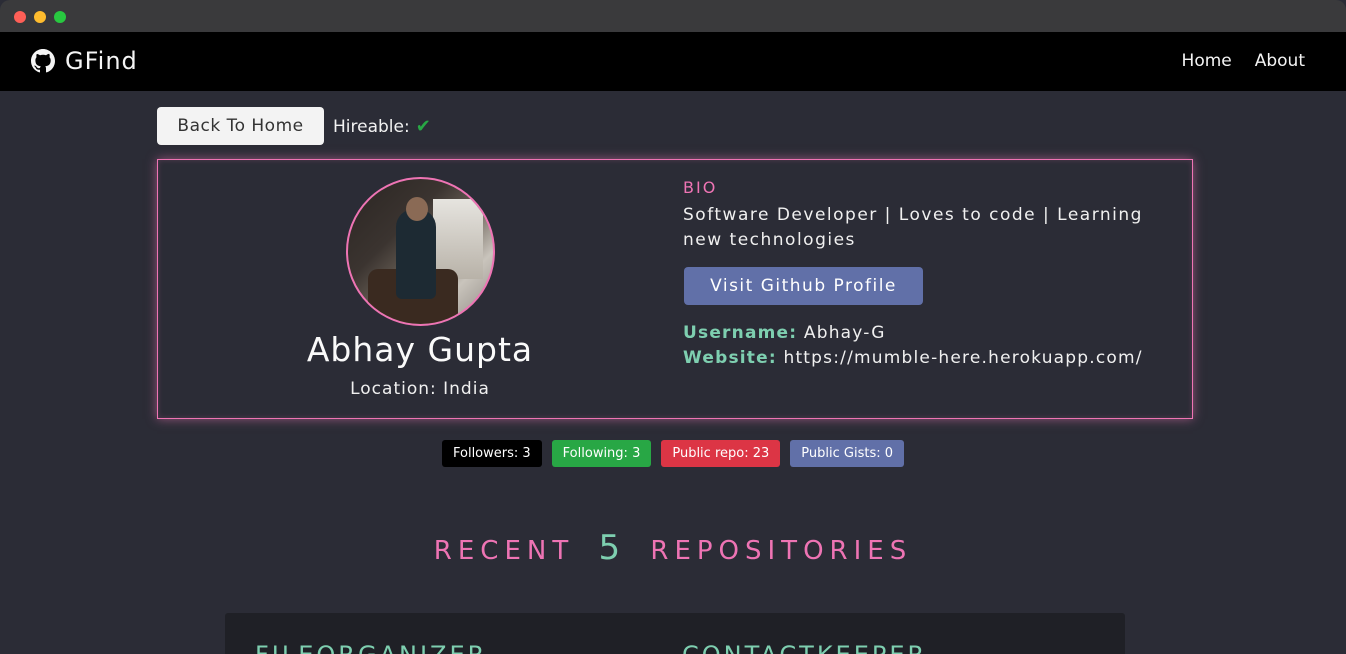 This screenshot has width=1346, height=654. I want to click on visit-github-profile-button: Visit Github Profile, so click(803, 286).